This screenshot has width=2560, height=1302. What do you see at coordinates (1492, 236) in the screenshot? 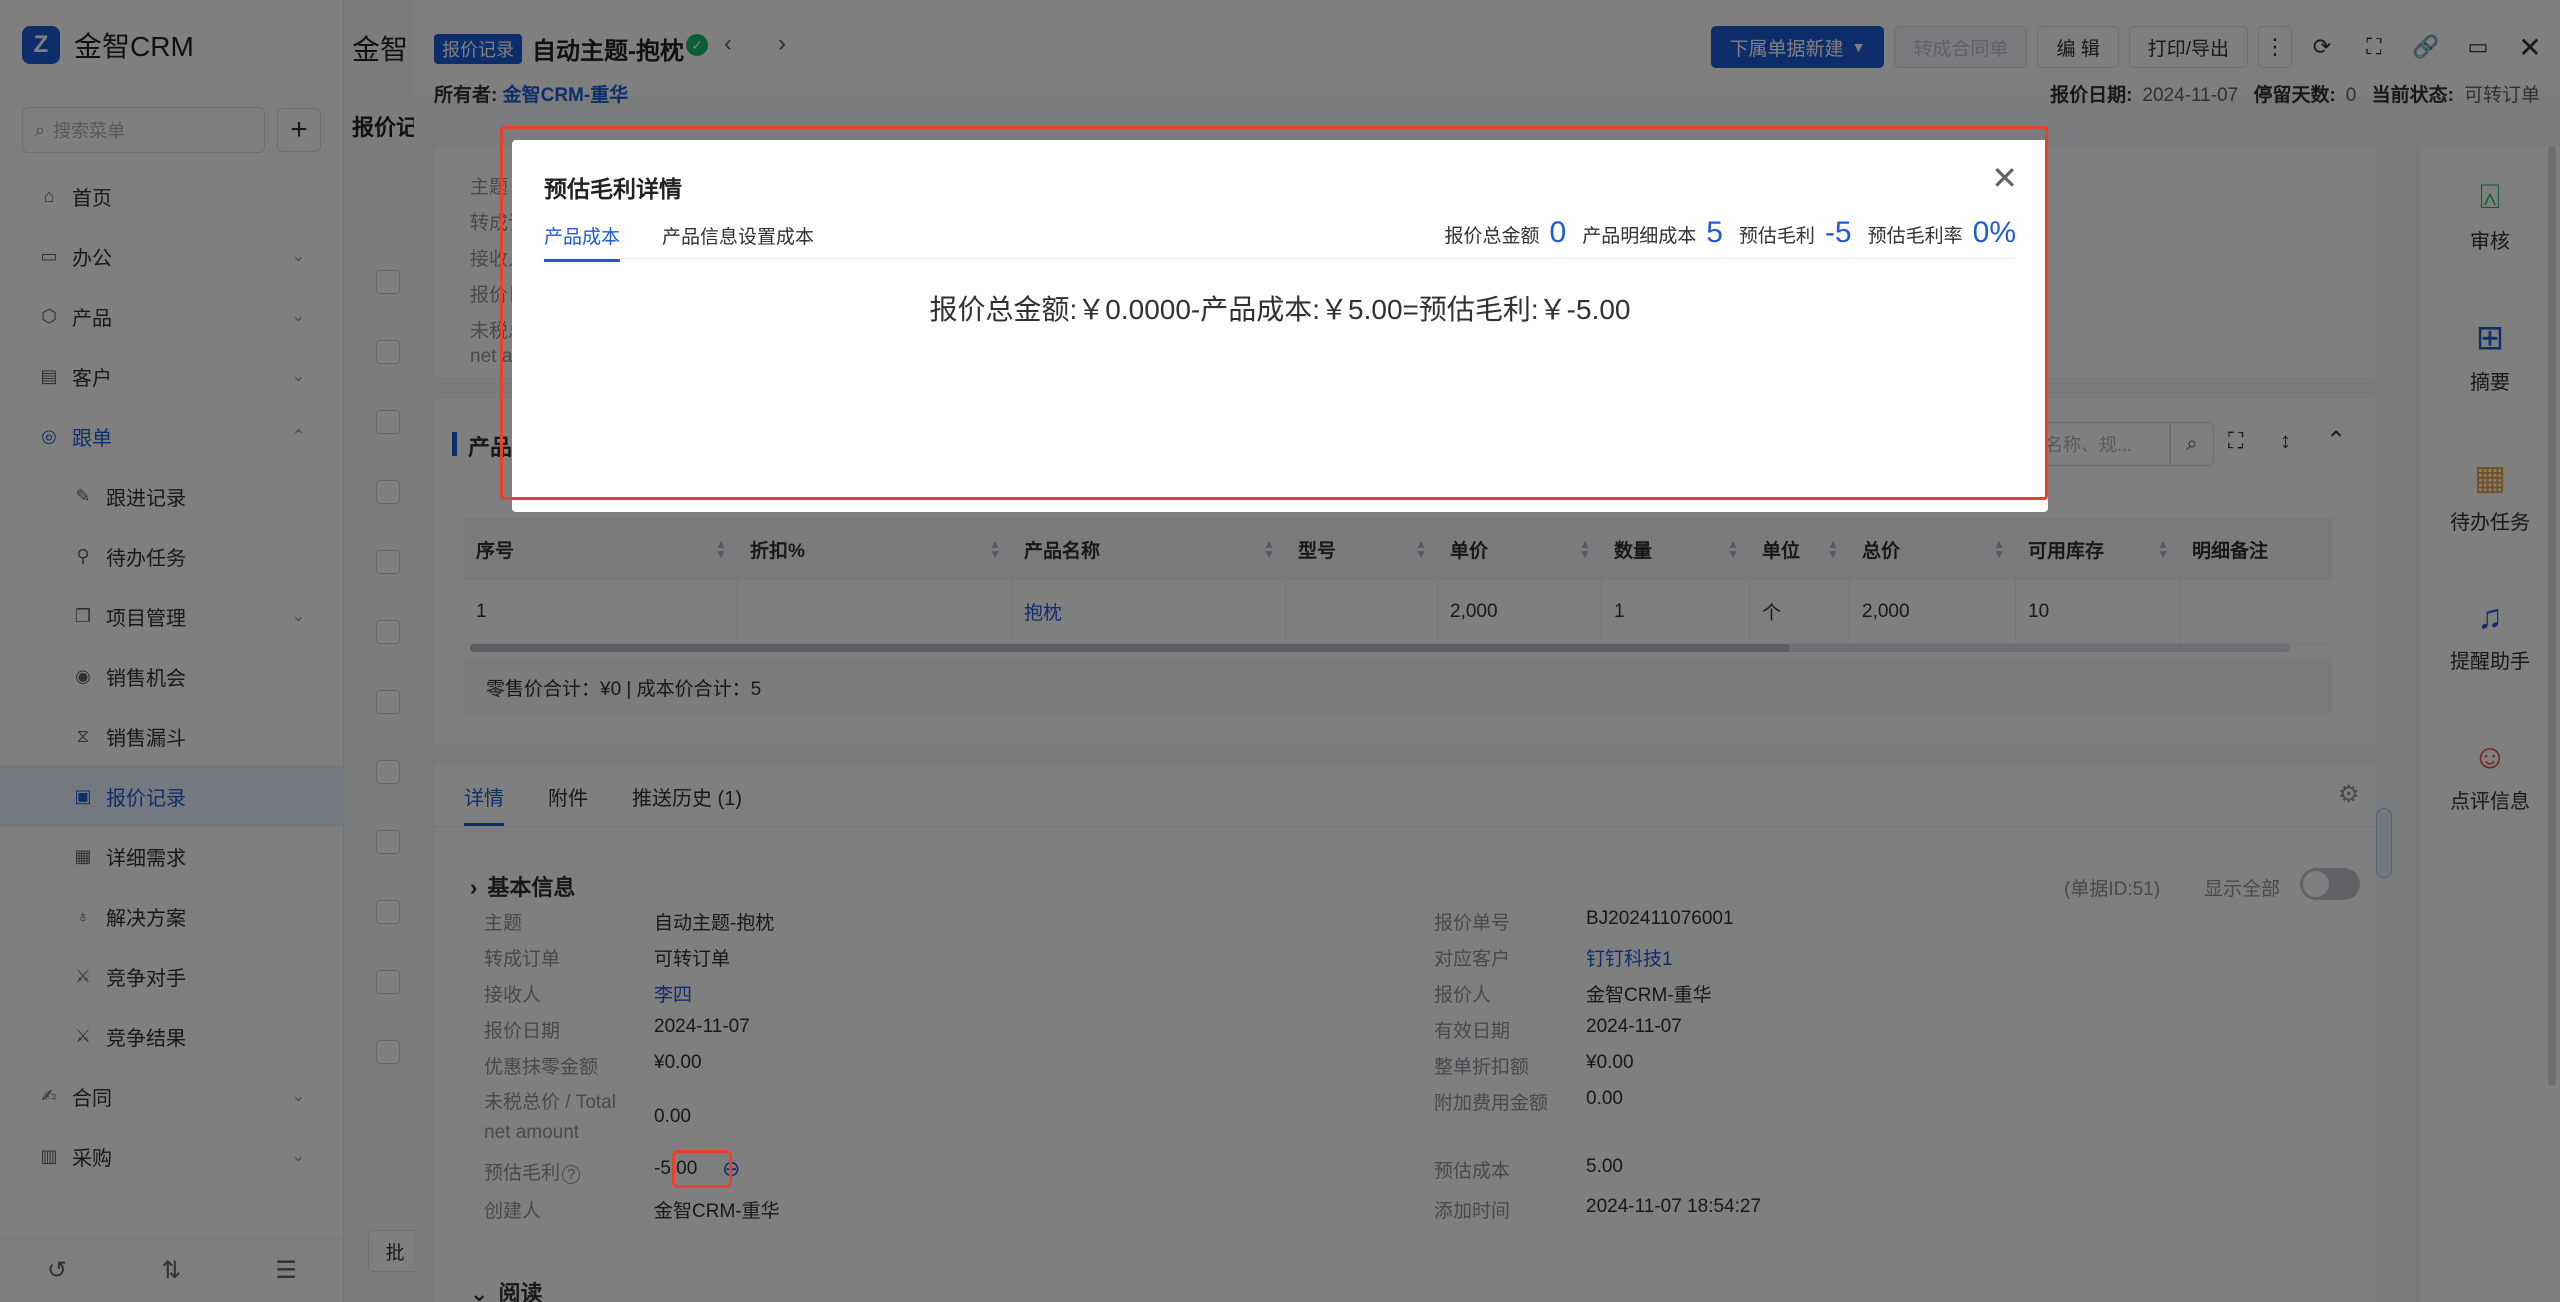
I see `sum-total-label: 报价总金额` at bounding box center [1492, 236].